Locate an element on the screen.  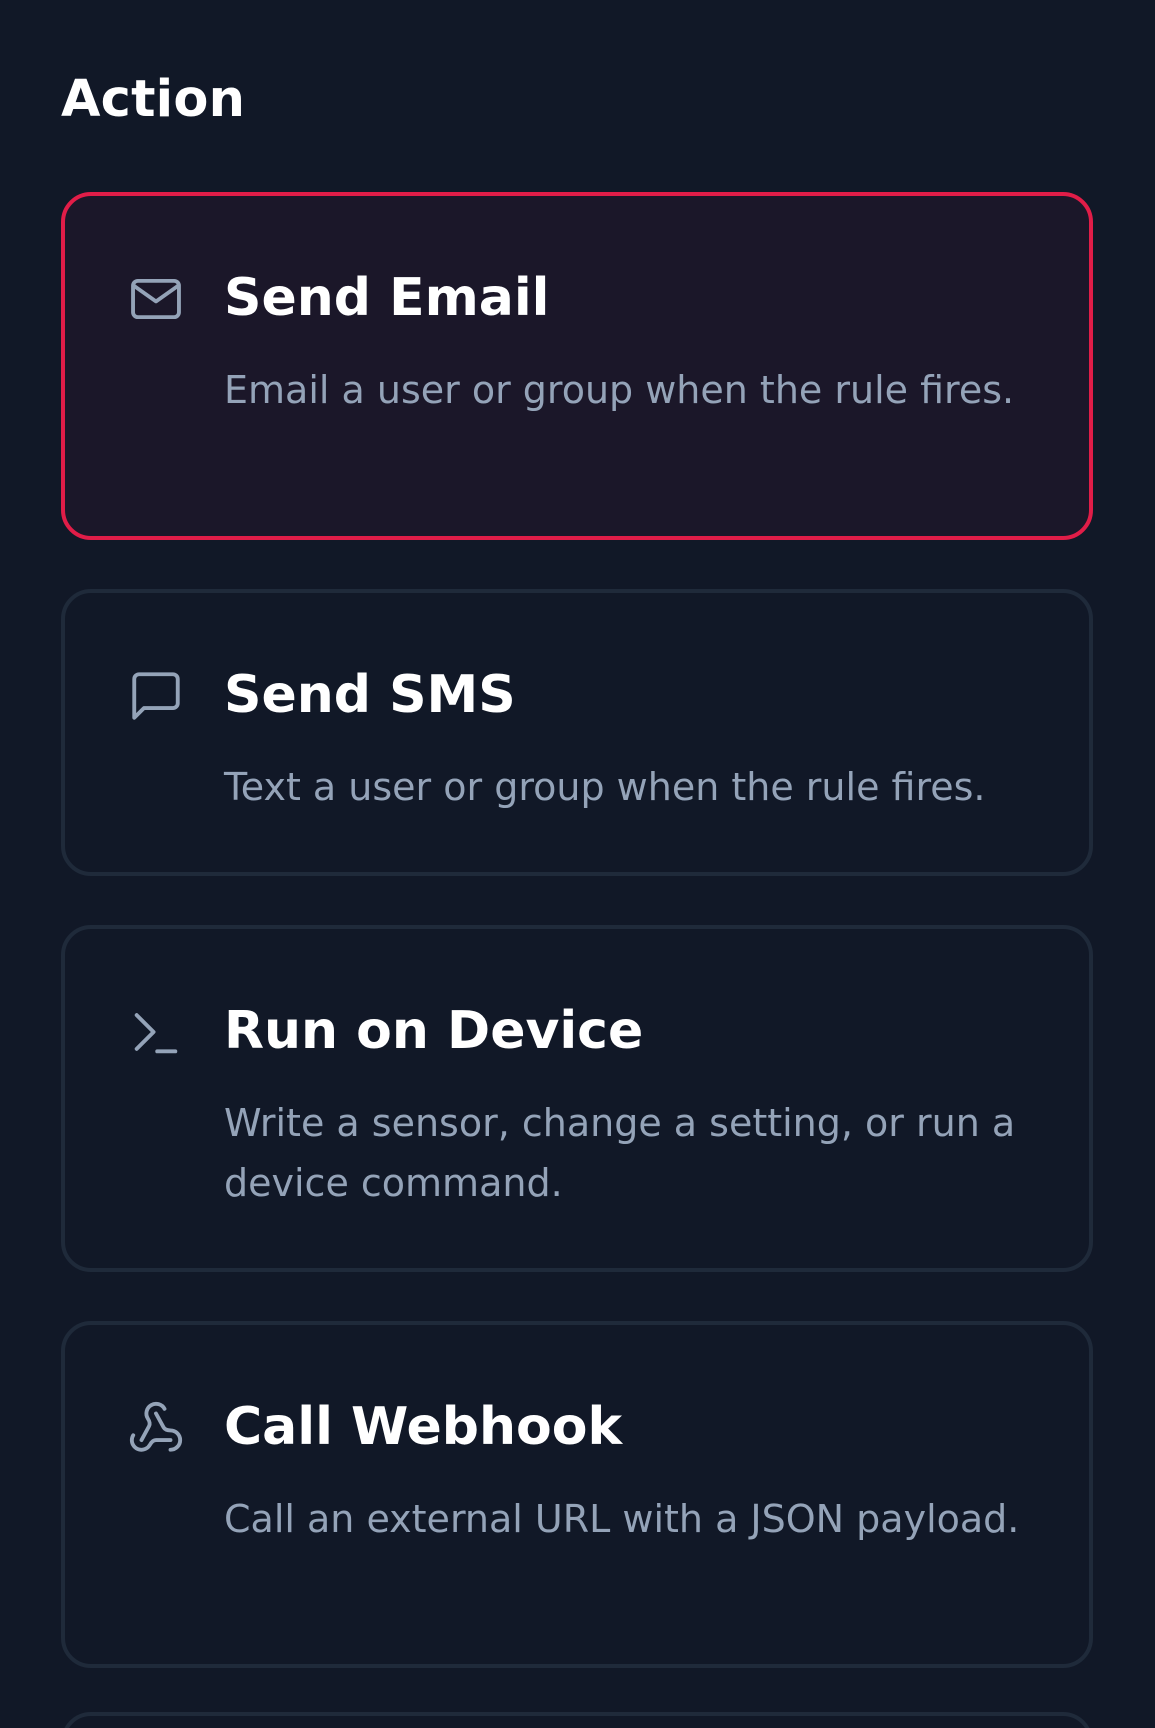
message-square-icon is located at coordinates (156, 696).